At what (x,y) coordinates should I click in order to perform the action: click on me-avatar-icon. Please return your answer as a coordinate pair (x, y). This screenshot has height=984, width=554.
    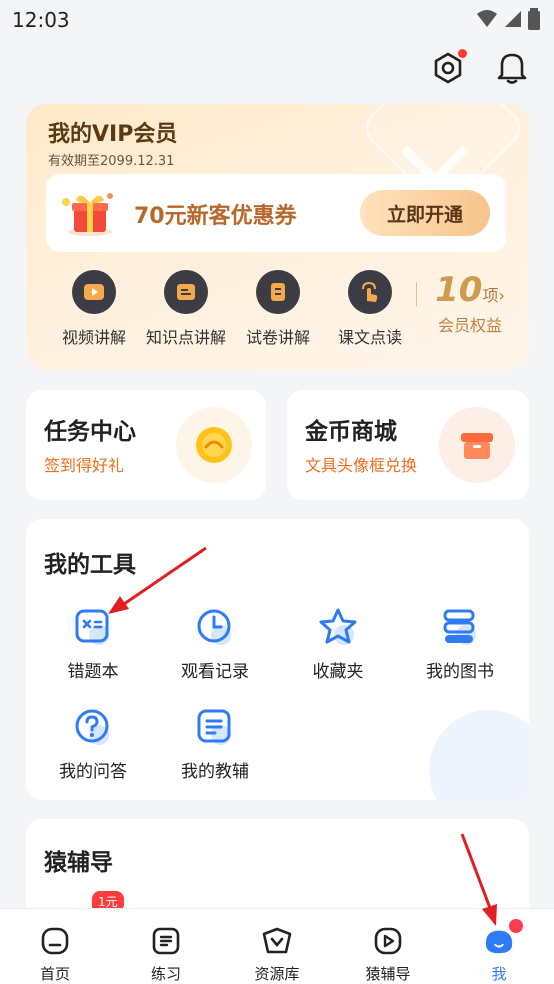
    Looking at the image, I should click on (503, 938).